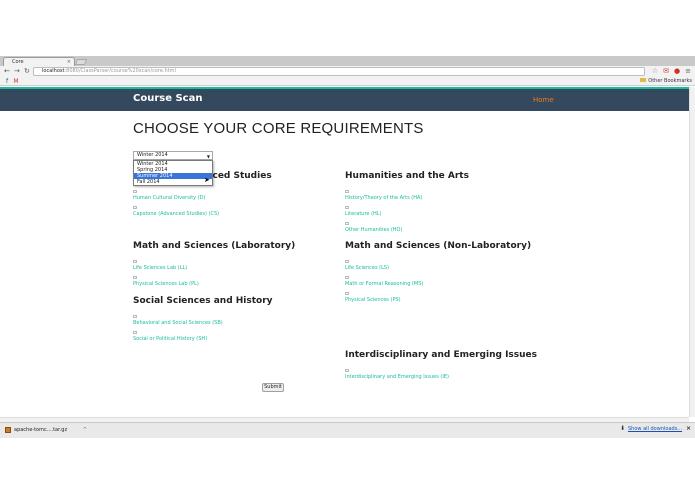  I want to click on reload-icon: ↻, so click(27, 71).